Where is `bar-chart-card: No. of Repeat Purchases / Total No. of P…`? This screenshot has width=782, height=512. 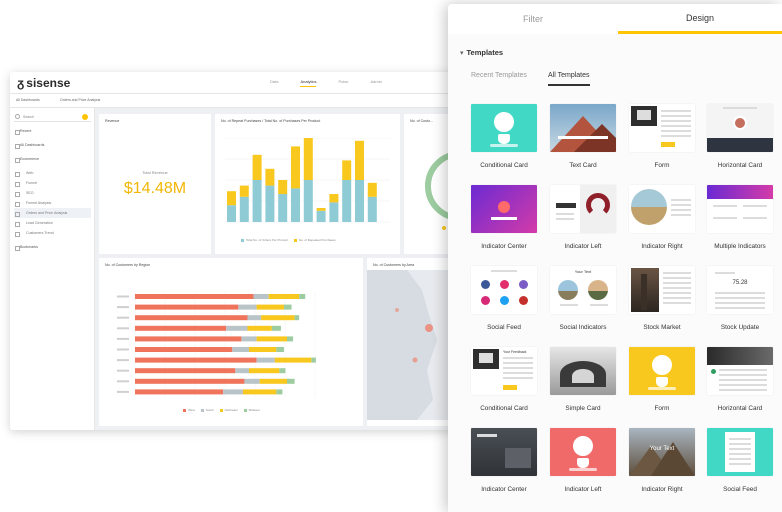 bar-chart-card: No. of Repeat Purchases / Total No. of P… is located at coordinates (307, 184).